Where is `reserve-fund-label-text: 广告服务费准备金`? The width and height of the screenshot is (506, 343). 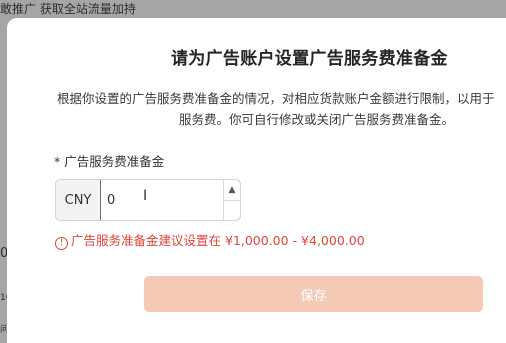
reserve-fund-label-text: 广告服务费准备金 is located at coordinates (114, 161).